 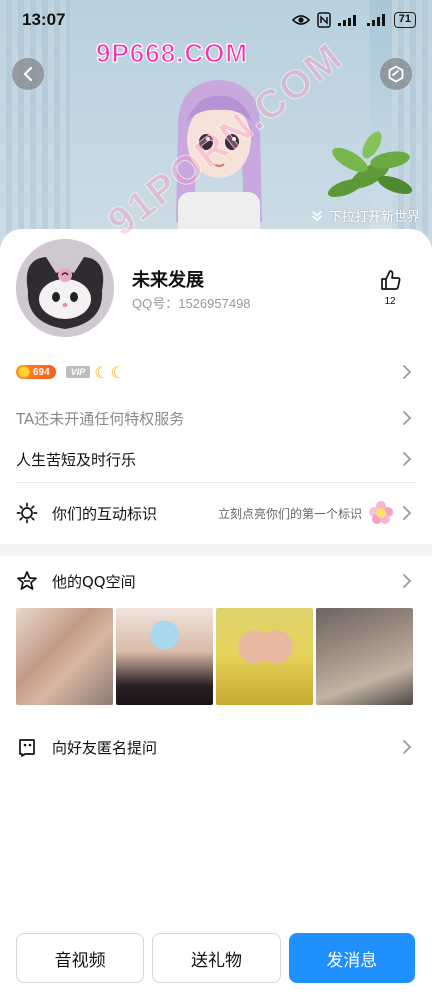 I want to click on battery-indicator: 71, so click(x=404, y=20).